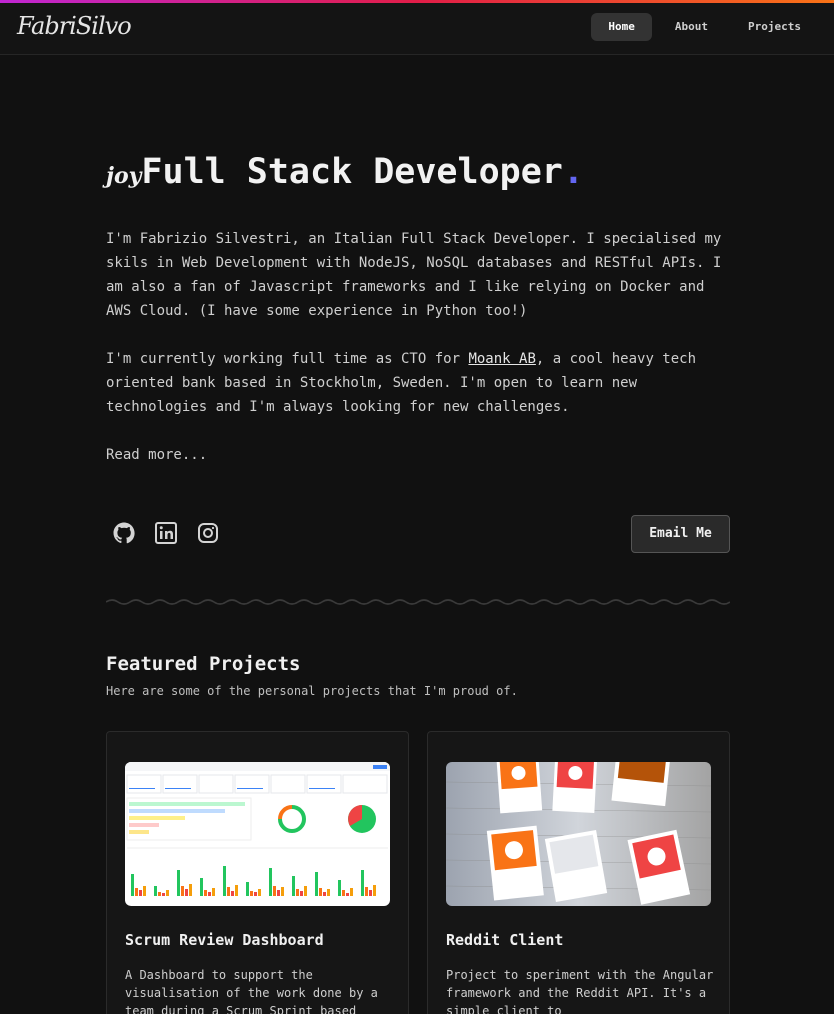 This screenshot has height=1014, width=834. I want to click on nav-projects: Projects, so click(774, 27).